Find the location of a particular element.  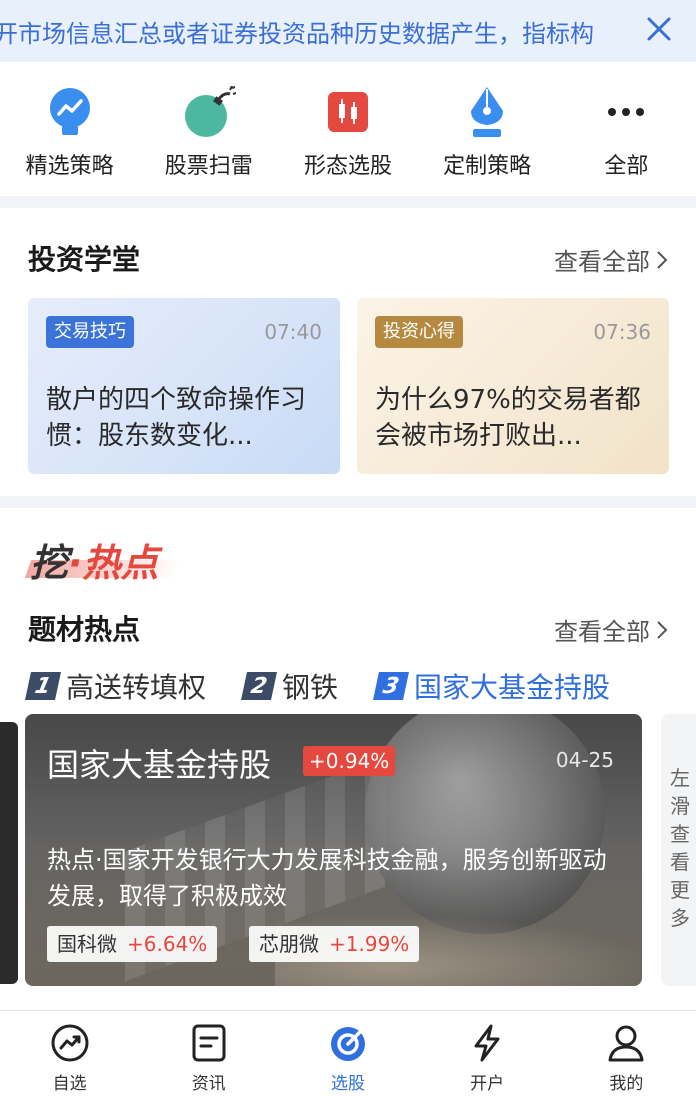

banner-description: 热点·国家开发银行大力发展科技金融，服务创新驱动发展，取得了积极成效 is located at coordinates (327, 878).